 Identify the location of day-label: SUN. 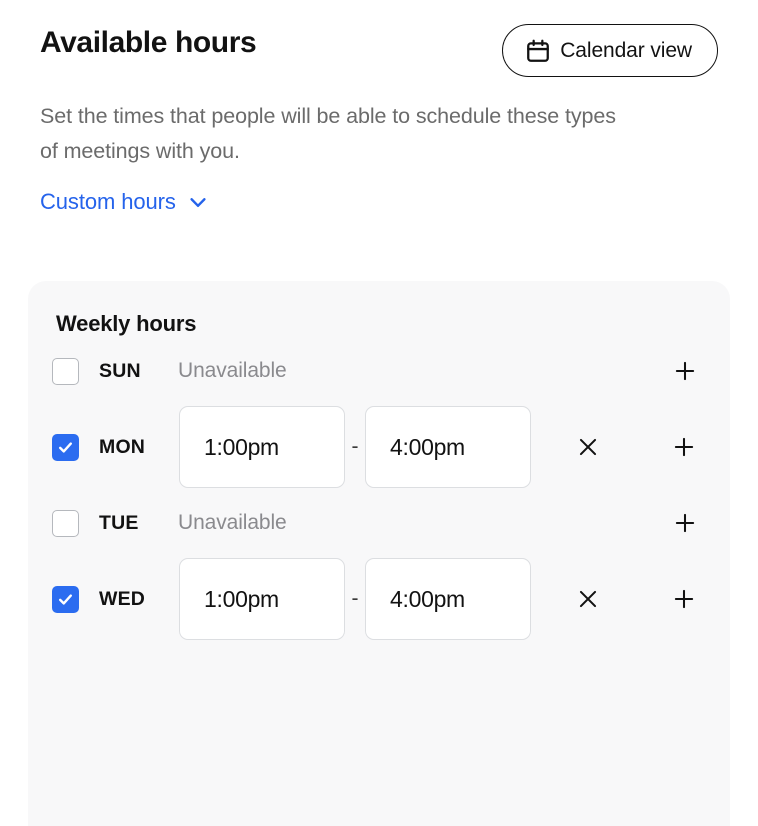
(120, 370).